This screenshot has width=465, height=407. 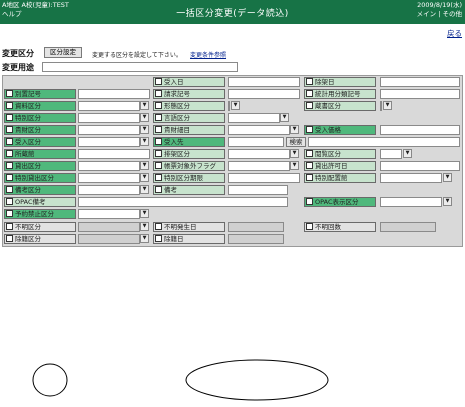 I want to click on field-label-discard-kubun: 除籍区分, so click(x=40, y=239).